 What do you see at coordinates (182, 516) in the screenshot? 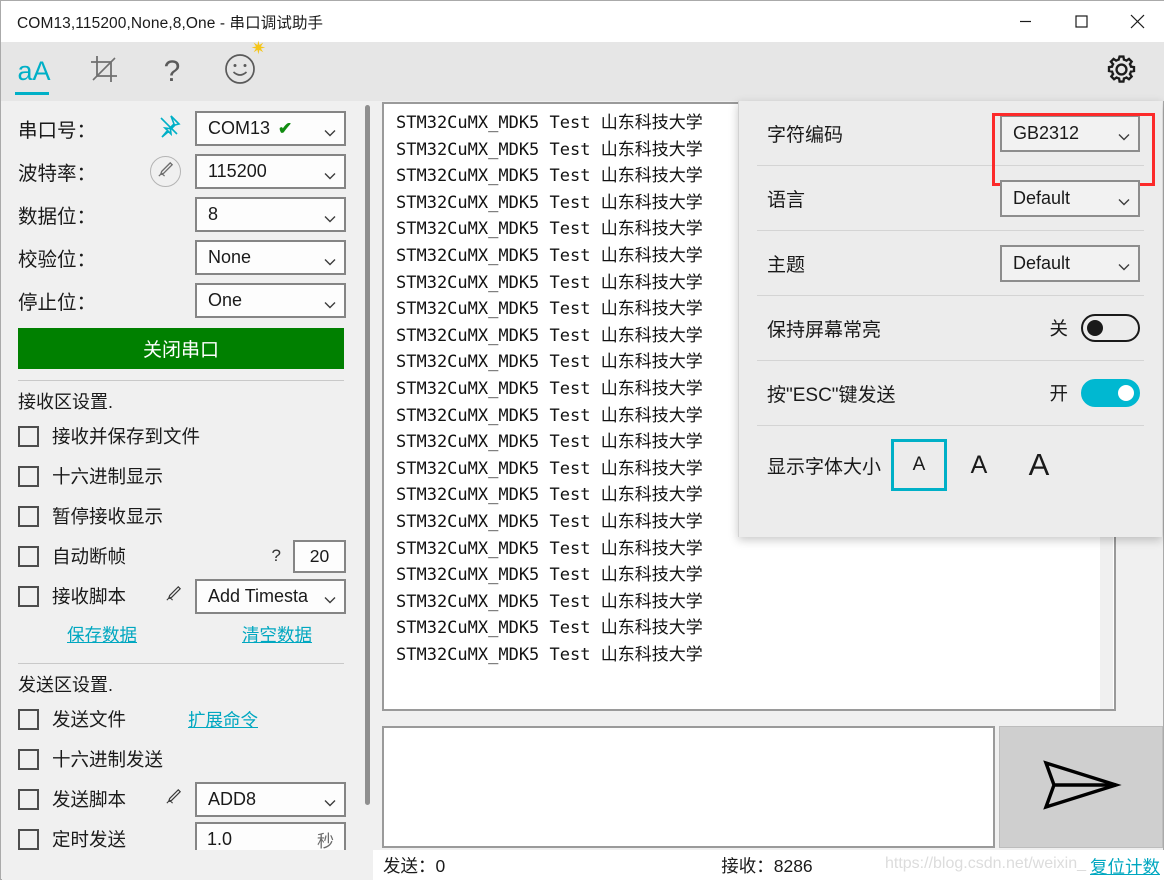
I see `receive-pause-display-row: 暂停接收显示` at bounding box center [182, 516].